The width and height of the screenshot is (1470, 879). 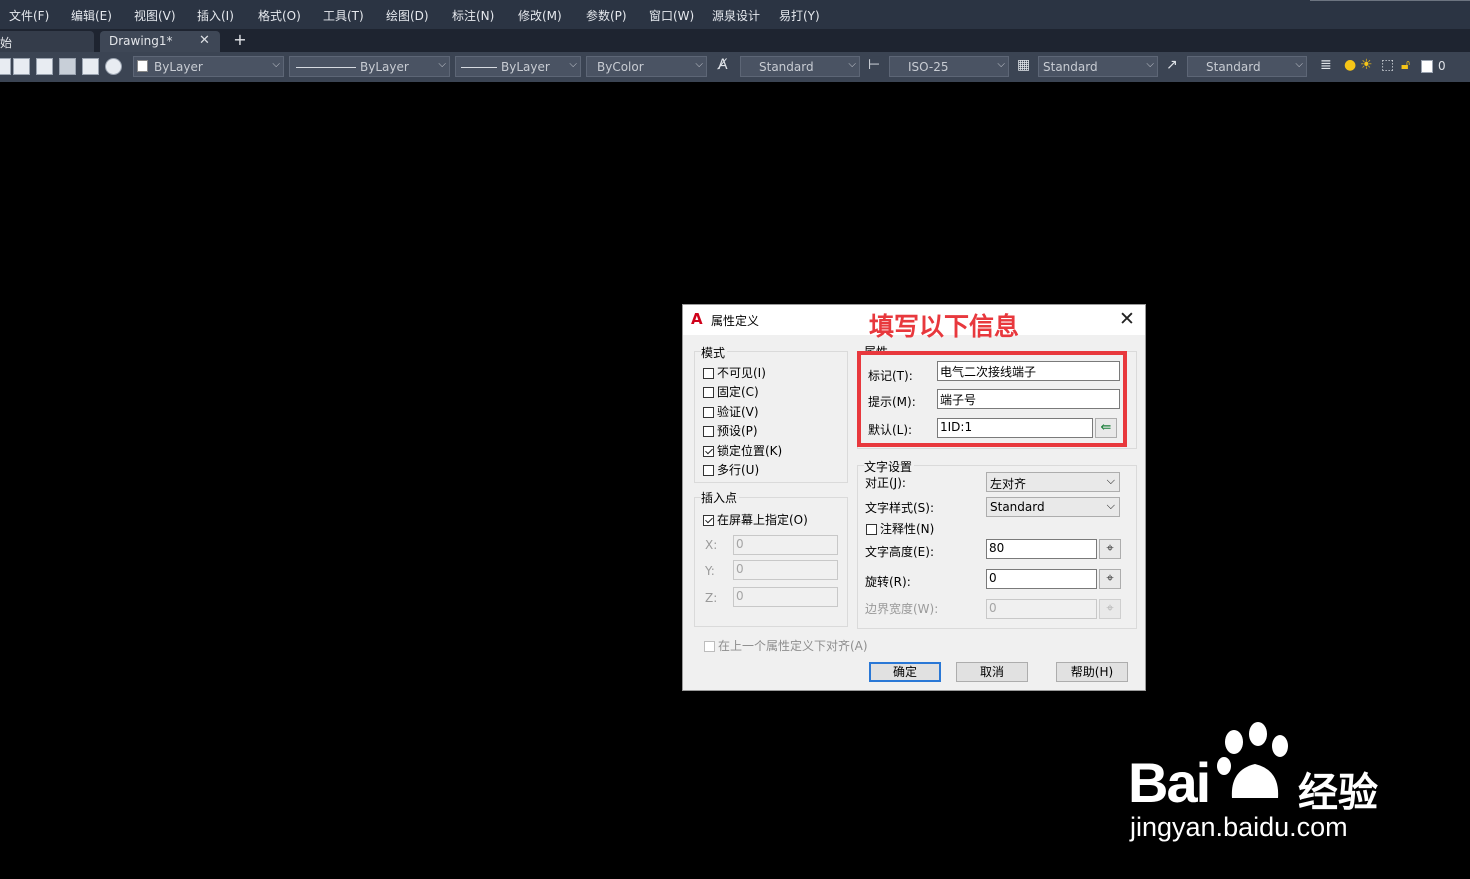 I want to click on menu-file: 文件(F), so click(x=29, y=15).